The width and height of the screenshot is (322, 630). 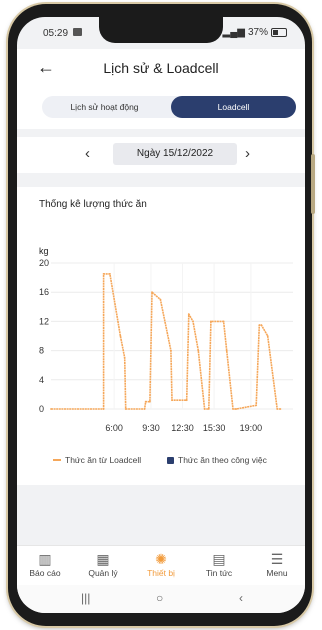 I want to click on notification-icon: ., so click(x=77, y=32).